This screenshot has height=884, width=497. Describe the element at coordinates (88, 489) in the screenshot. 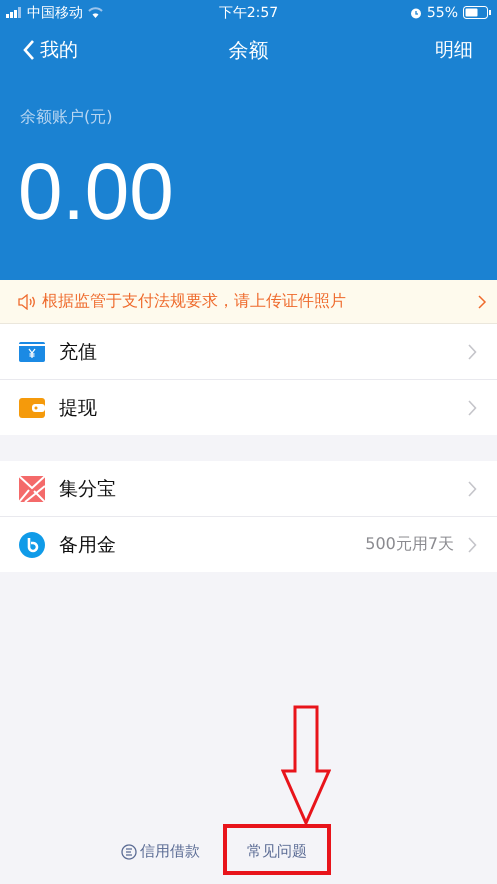

I see `row-label: 集分宝` at that location.